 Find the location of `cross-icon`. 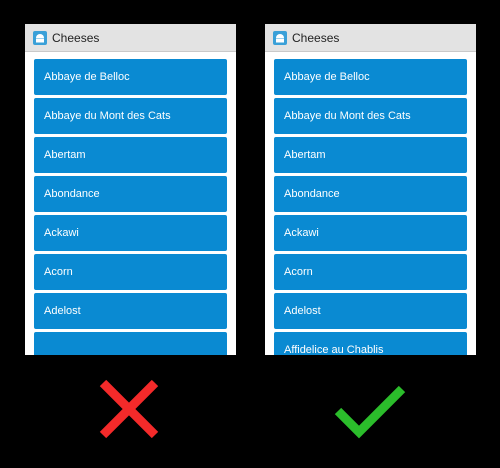

cross-icon is located at coordinates (129, 409).